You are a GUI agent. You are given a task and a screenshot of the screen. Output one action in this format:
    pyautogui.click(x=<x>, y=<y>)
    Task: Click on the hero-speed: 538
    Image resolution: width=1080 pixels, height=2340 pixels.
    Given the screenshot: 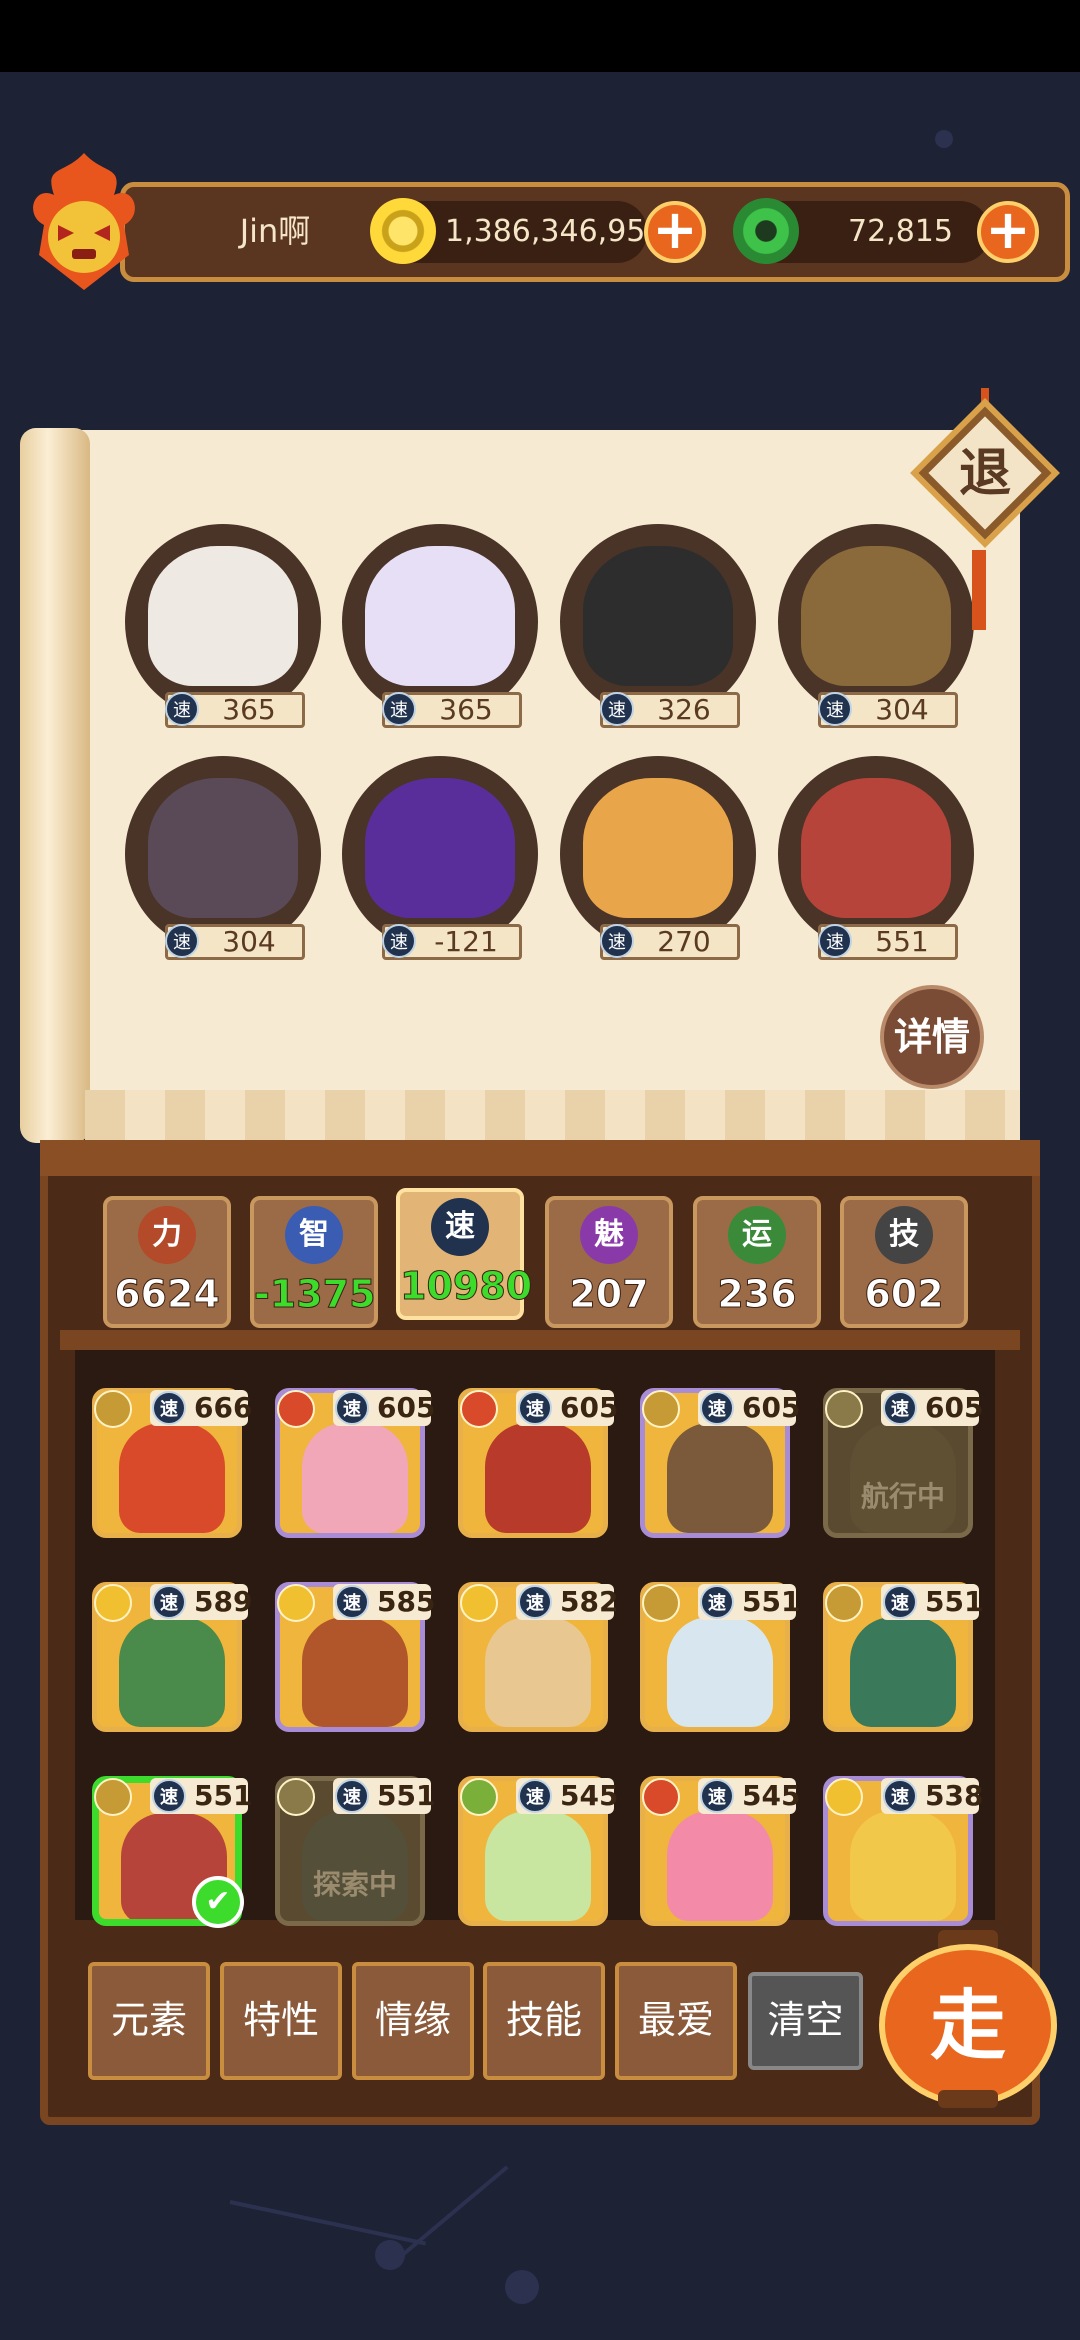 What is the action you would take?
    pyautogui.click(x=954, y=1795)
    